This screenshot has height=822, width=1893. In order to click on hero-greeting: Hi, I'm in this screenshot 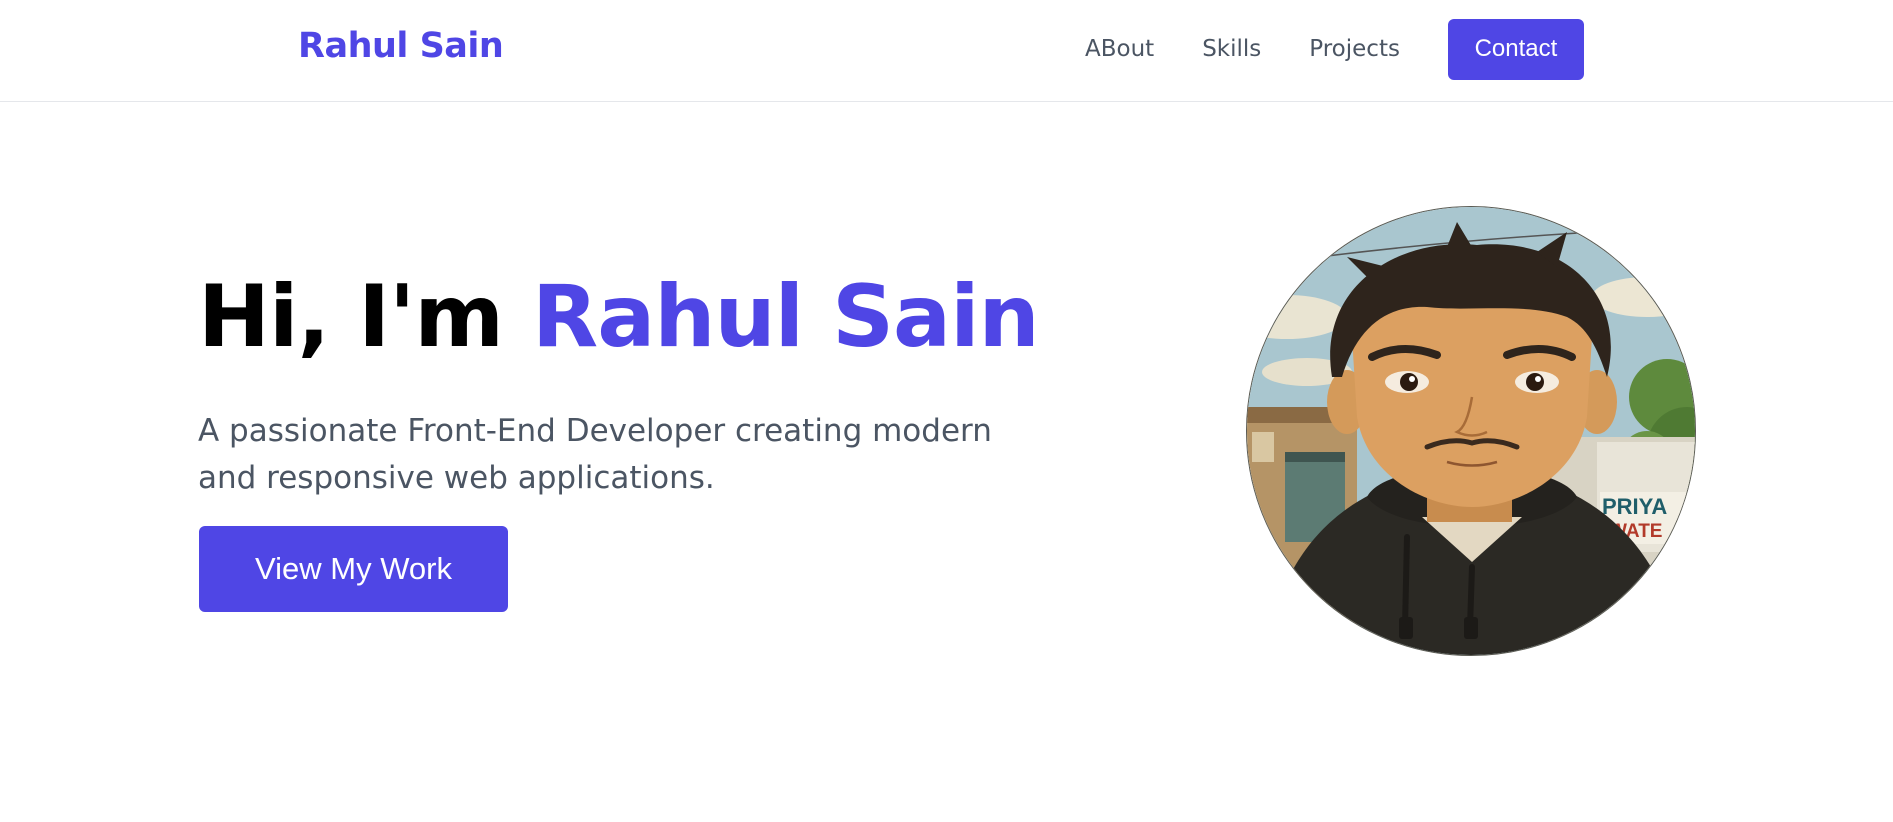, I will do `click(351, 317)`.